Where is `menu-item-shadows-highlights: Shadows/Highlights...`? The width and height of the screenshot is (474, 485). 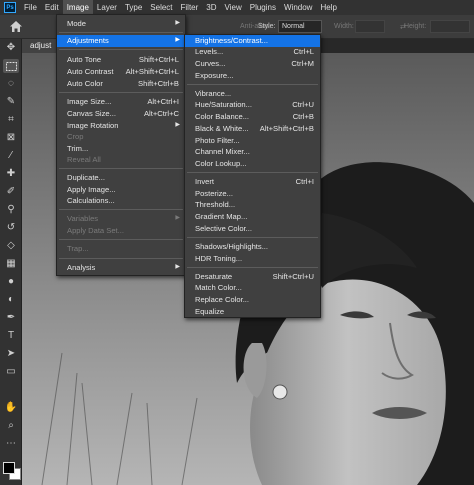
menu-item-shadows-highlights: Shadows/Highlights... is located at coordinates (252, 247).